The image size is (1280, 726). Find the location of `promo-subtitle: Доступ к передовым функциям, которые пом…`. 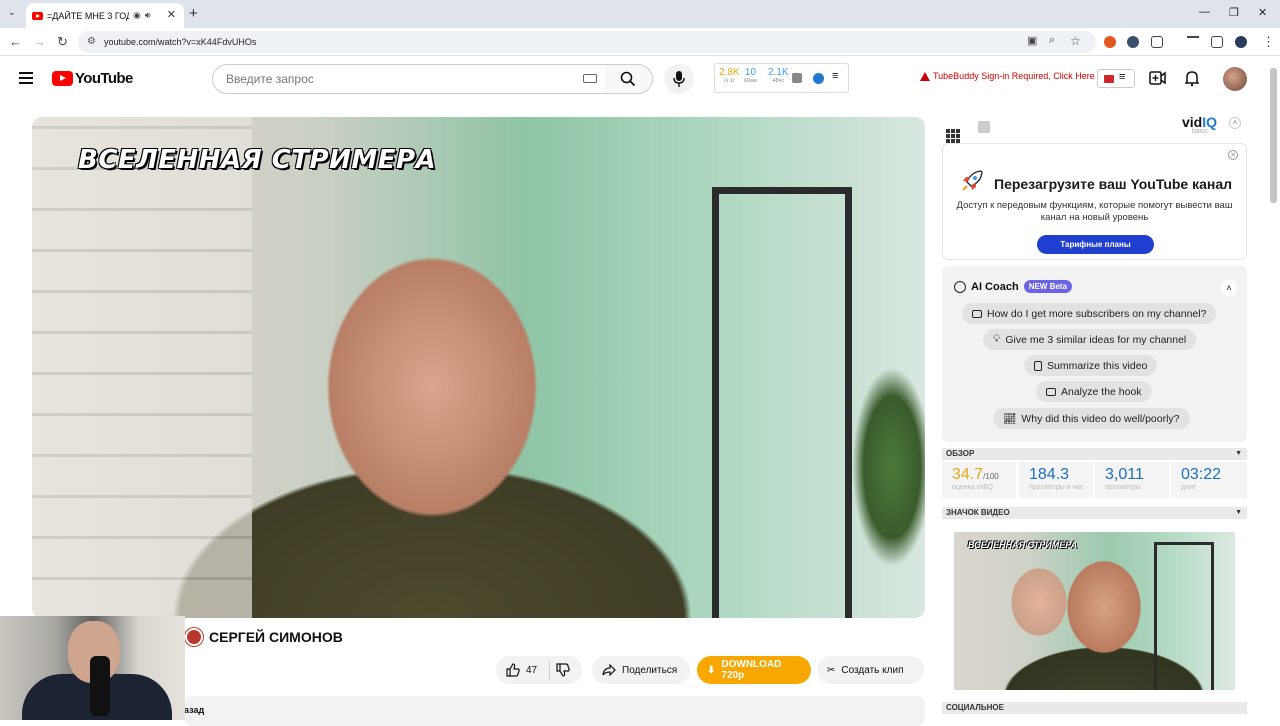

promo-subtitle: Доступ к передовым функциям, которые пом… is located at coordinates (1094, 211).